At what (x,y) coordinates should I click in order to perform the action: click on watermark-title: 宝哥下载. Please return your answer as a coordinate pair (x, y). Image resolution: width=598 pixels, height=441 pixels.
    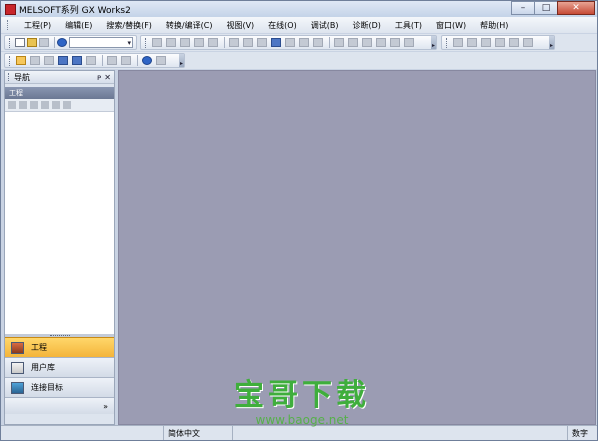
    Looking at the image, I should click on (302, 395).